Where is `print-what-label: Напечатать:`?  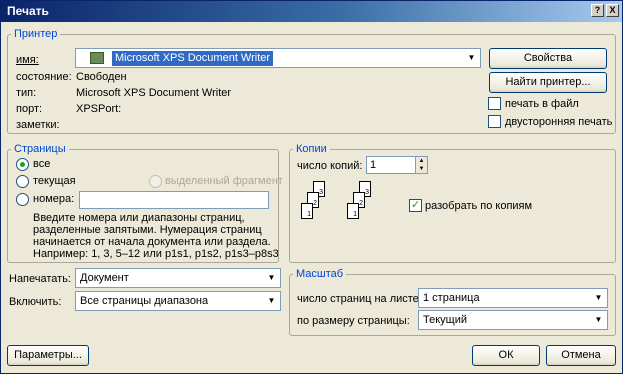
print-what-label: Напечатать: is located at coordinates (40, 279).